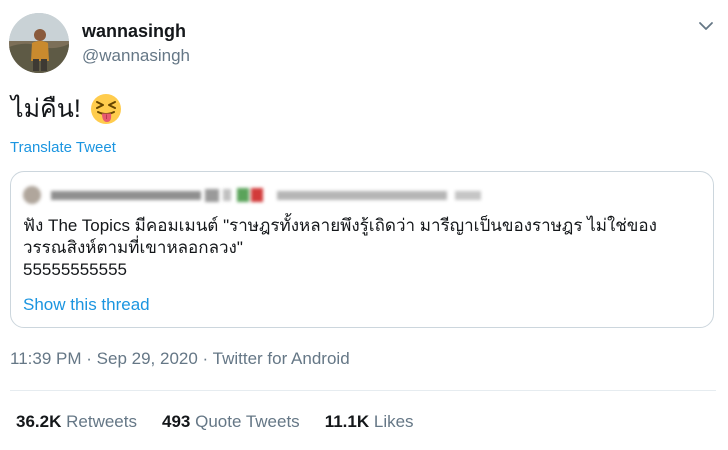  I want to click on tweet-date: Sep 29, 2020, so click(147, 358).